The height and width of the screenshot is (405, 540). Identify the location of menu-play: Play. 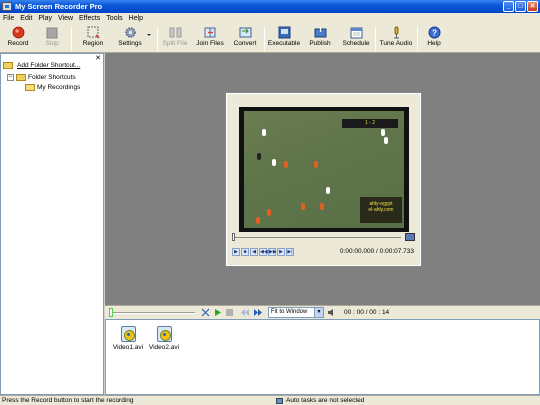
(45, 18).